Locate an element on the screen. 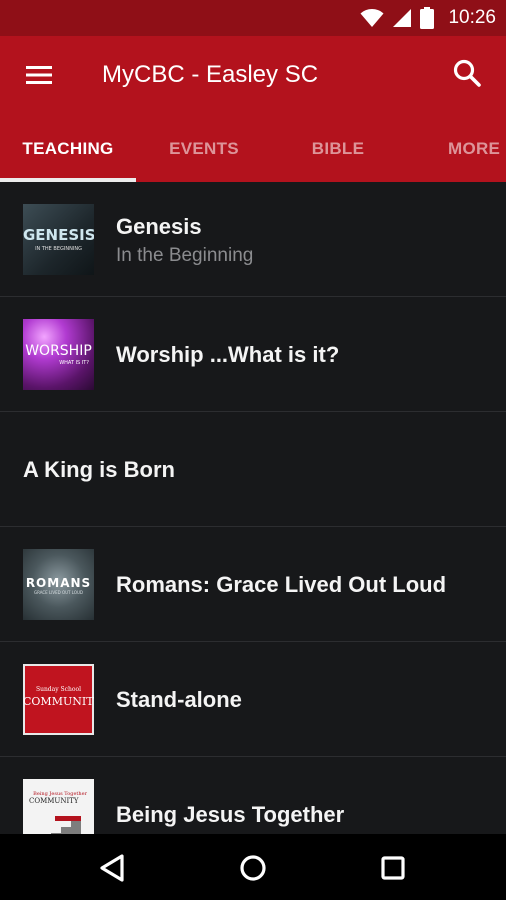 This screenshot has height=900, width=506. worship-thumbnail: WORSHIP WHAT IS IT? is located at coordinates (58, 354).